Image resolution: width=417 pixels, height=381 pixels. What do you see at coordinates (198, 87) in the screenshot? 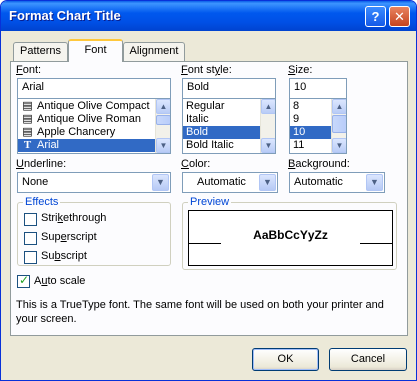
I see `font-style-input-value: Bold` at bounding box center [198, 87].